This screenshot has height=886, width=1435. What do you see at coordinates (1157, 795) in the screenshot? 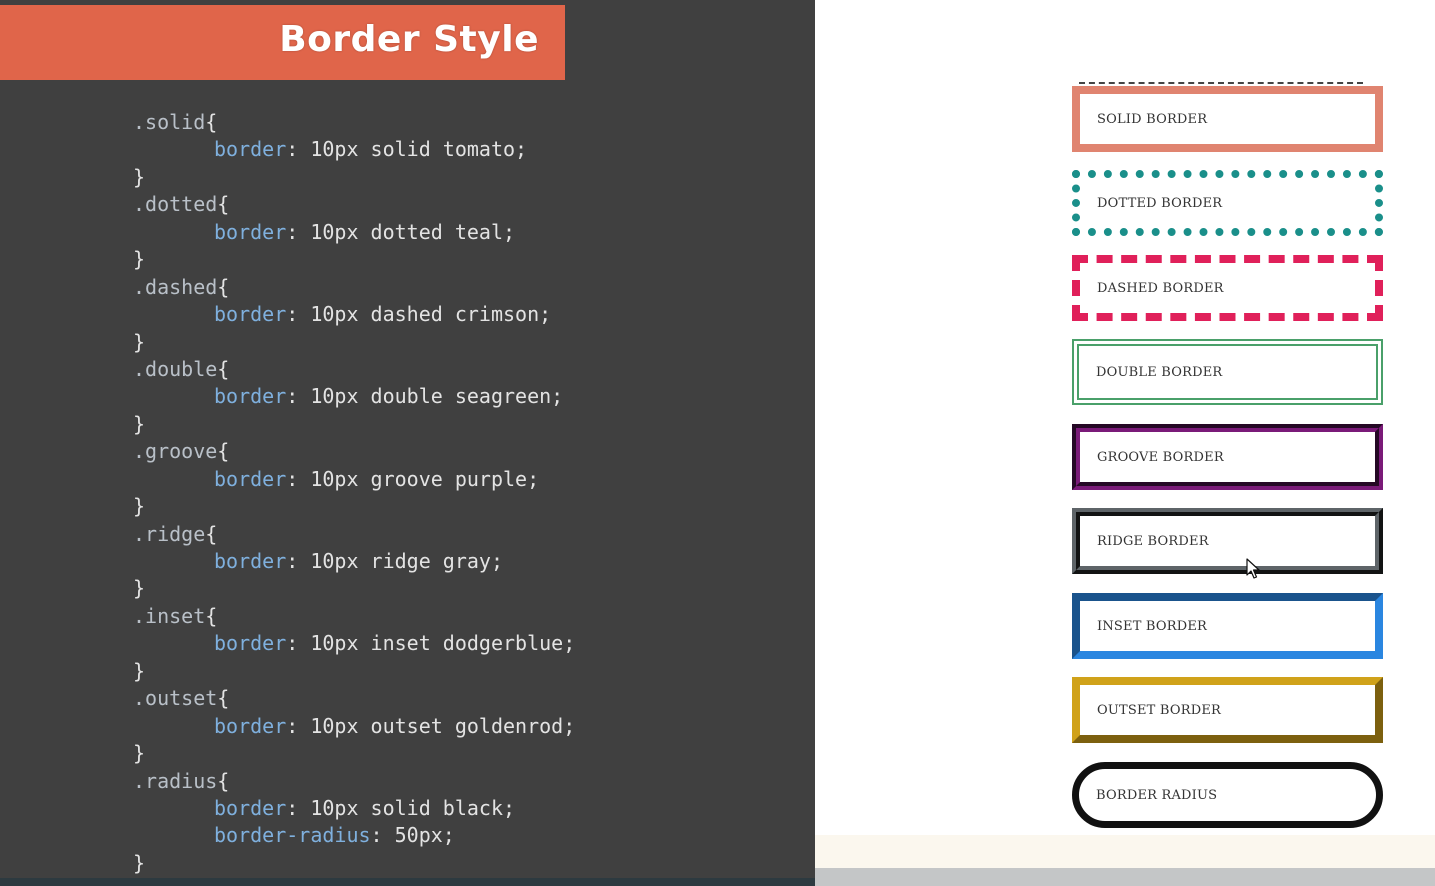
I see `border-radius-label: BORDER RADIUS` at bounding box center [1157, 795].